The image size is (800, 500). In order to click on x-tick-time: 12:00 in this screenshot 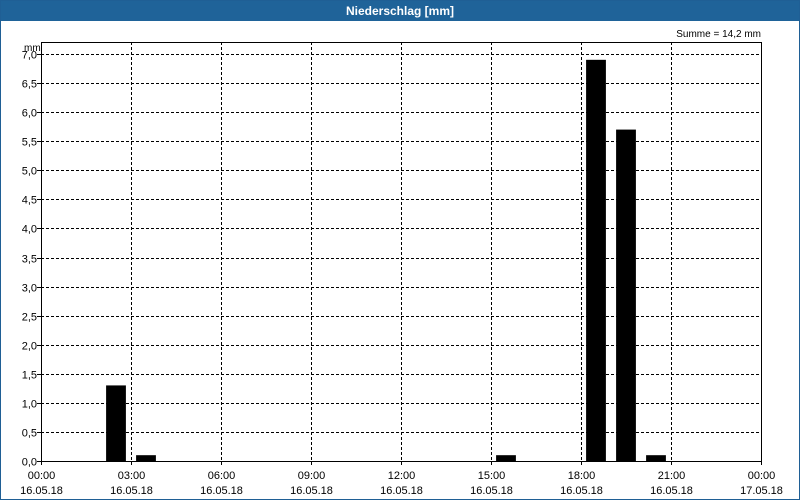, I will do `click(402, 476)`.